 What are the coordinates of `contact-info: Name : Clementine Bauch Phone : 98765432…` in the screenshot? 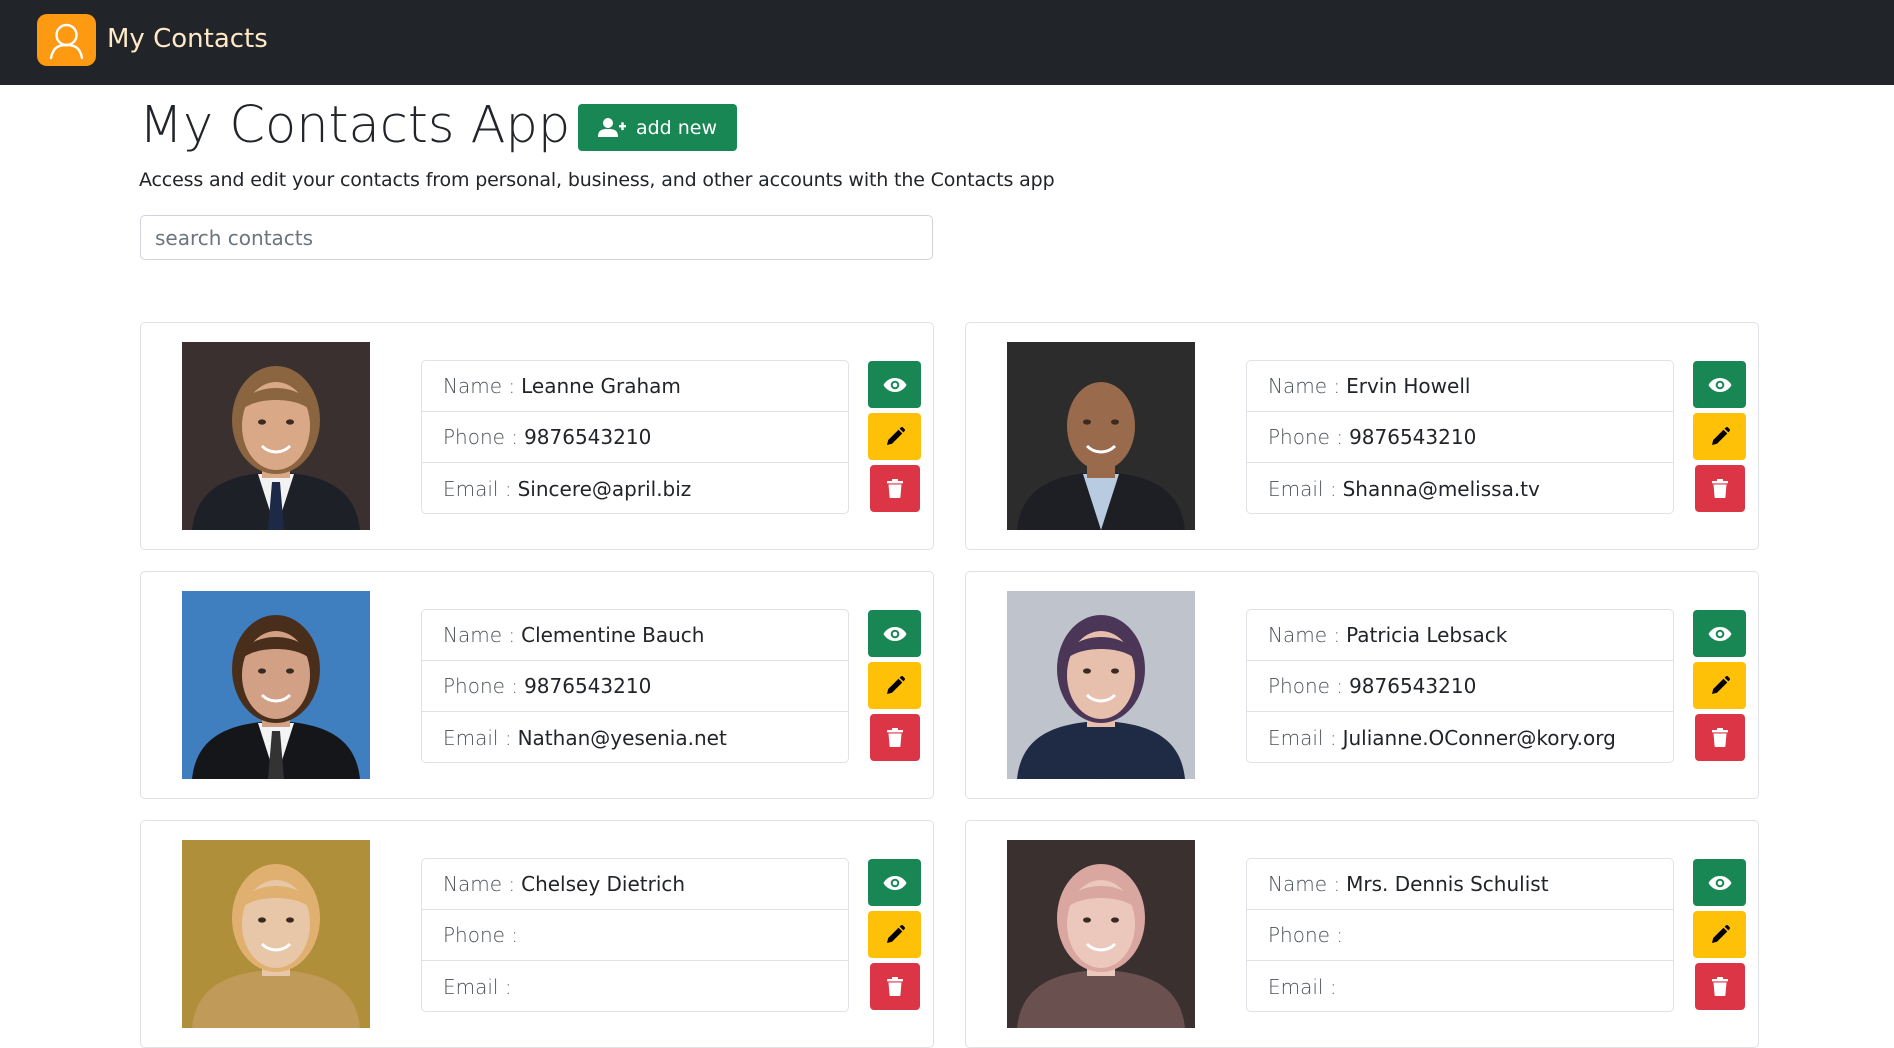 It's located at (635, 686).